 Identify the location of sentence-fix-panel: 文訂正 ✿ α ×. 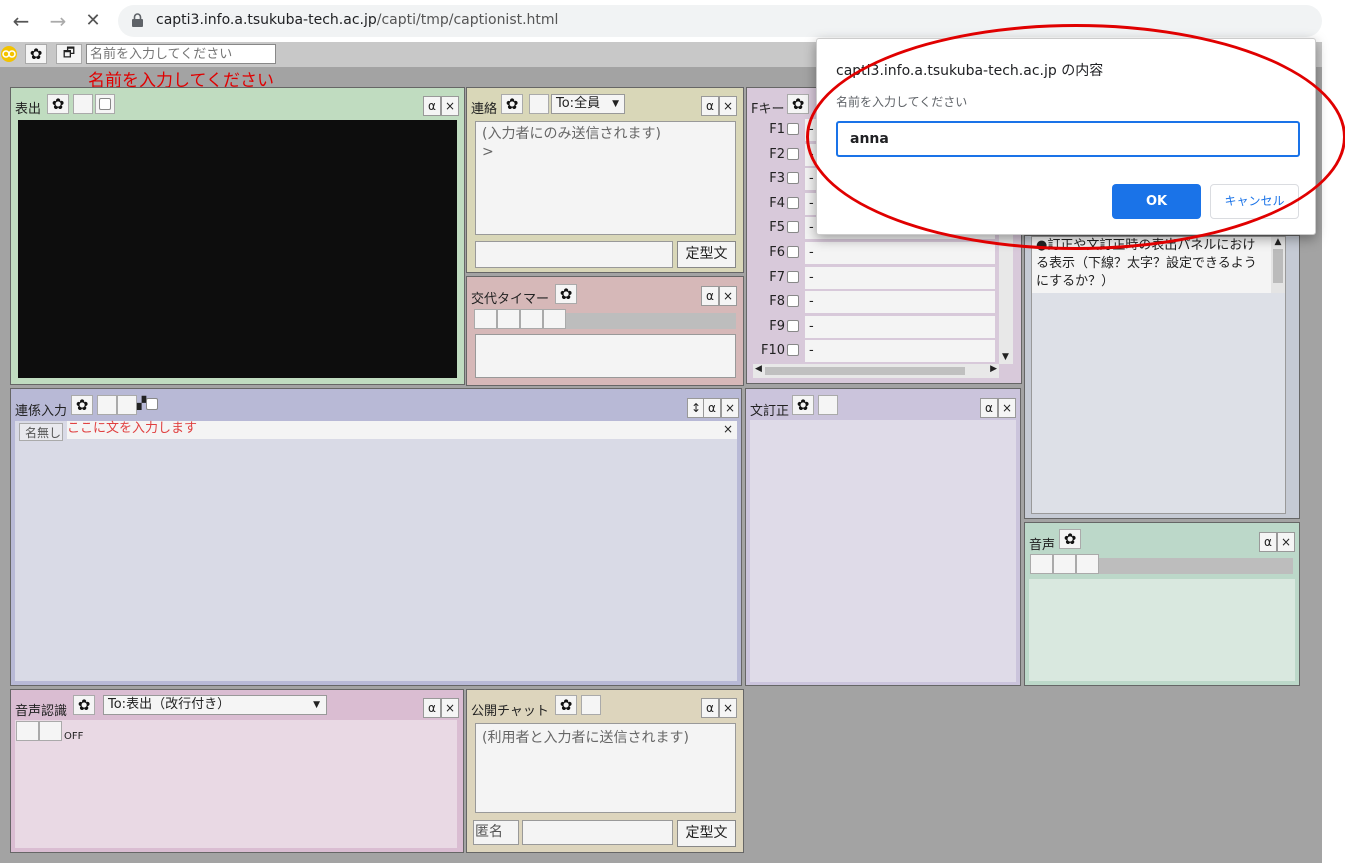
(883, 537).